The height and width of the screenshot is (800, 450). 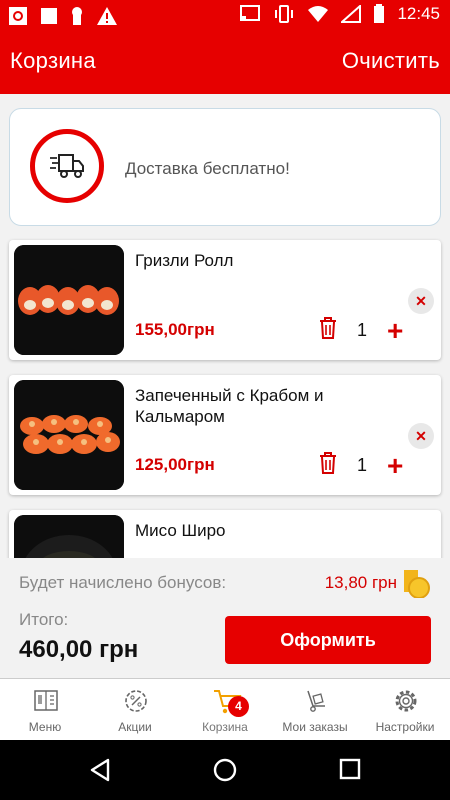 What do you see at coordinates (225, 727) in the screenshot?
I see `nav-label: Корзина` at bounding box center [225, 727].